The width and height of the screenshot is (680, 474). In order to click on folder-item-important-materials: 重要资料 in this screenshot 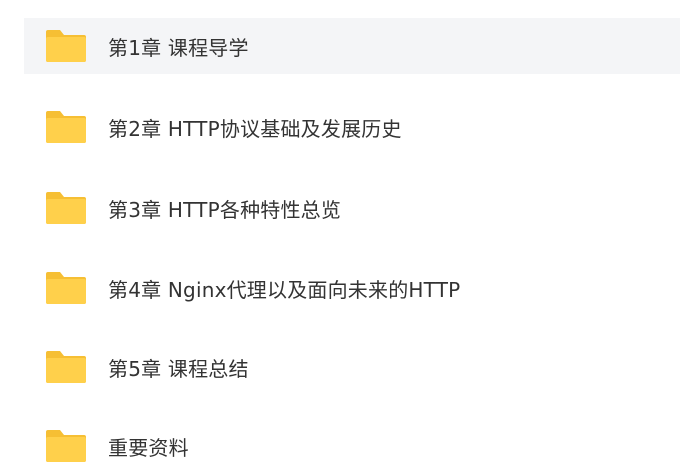, I will do `click(352, 446)`.